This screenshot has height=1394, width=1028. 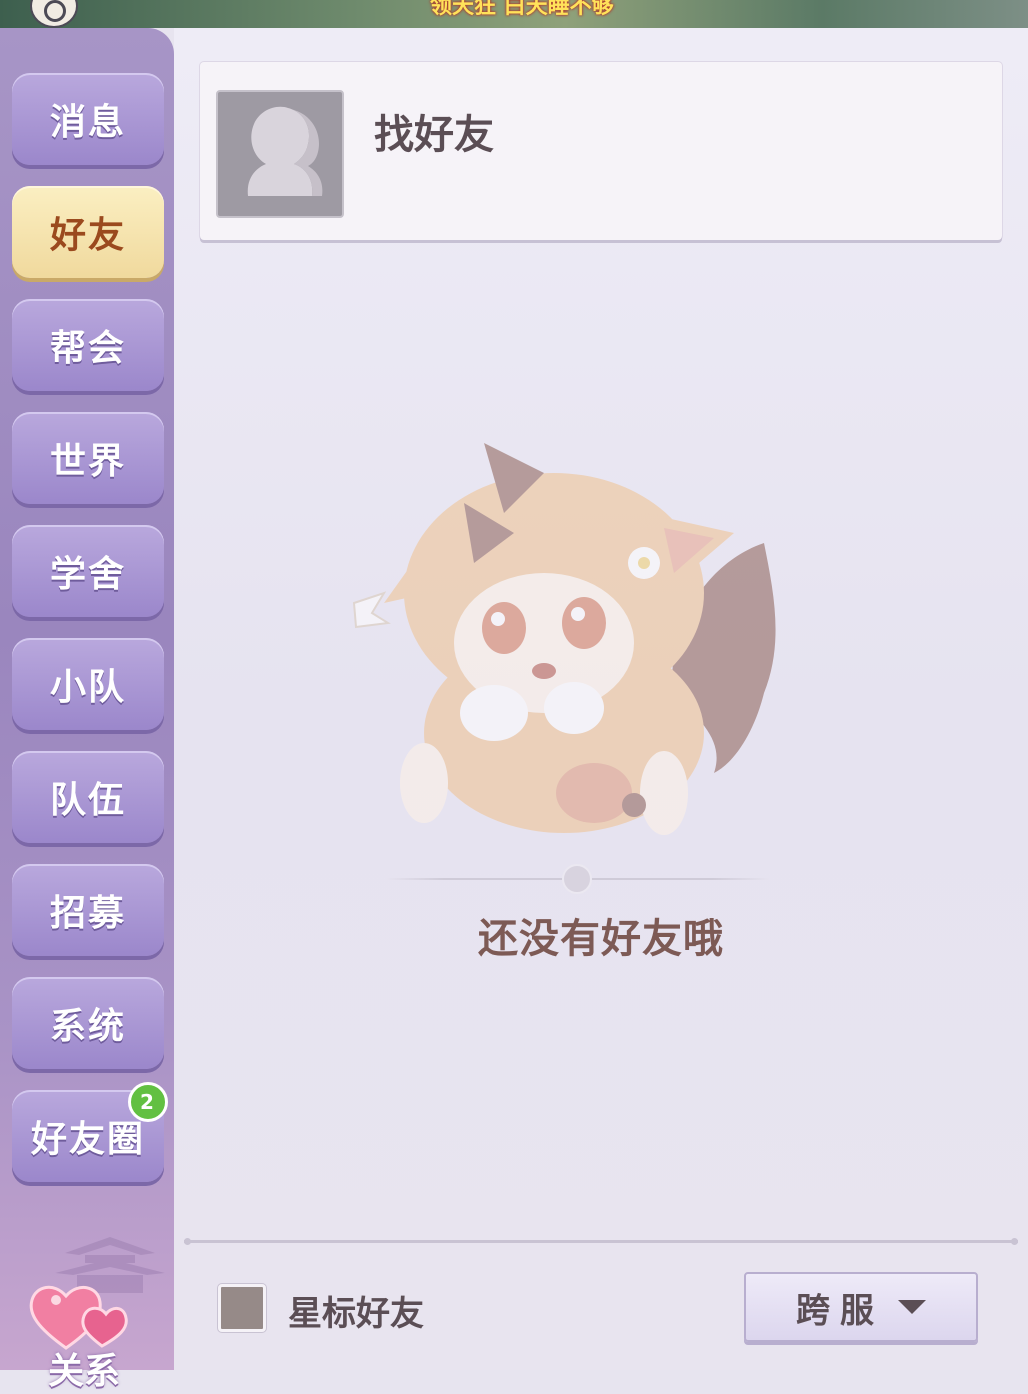 I want to click on sidebar-item-label: 帮会, so click(x=87, y=348).